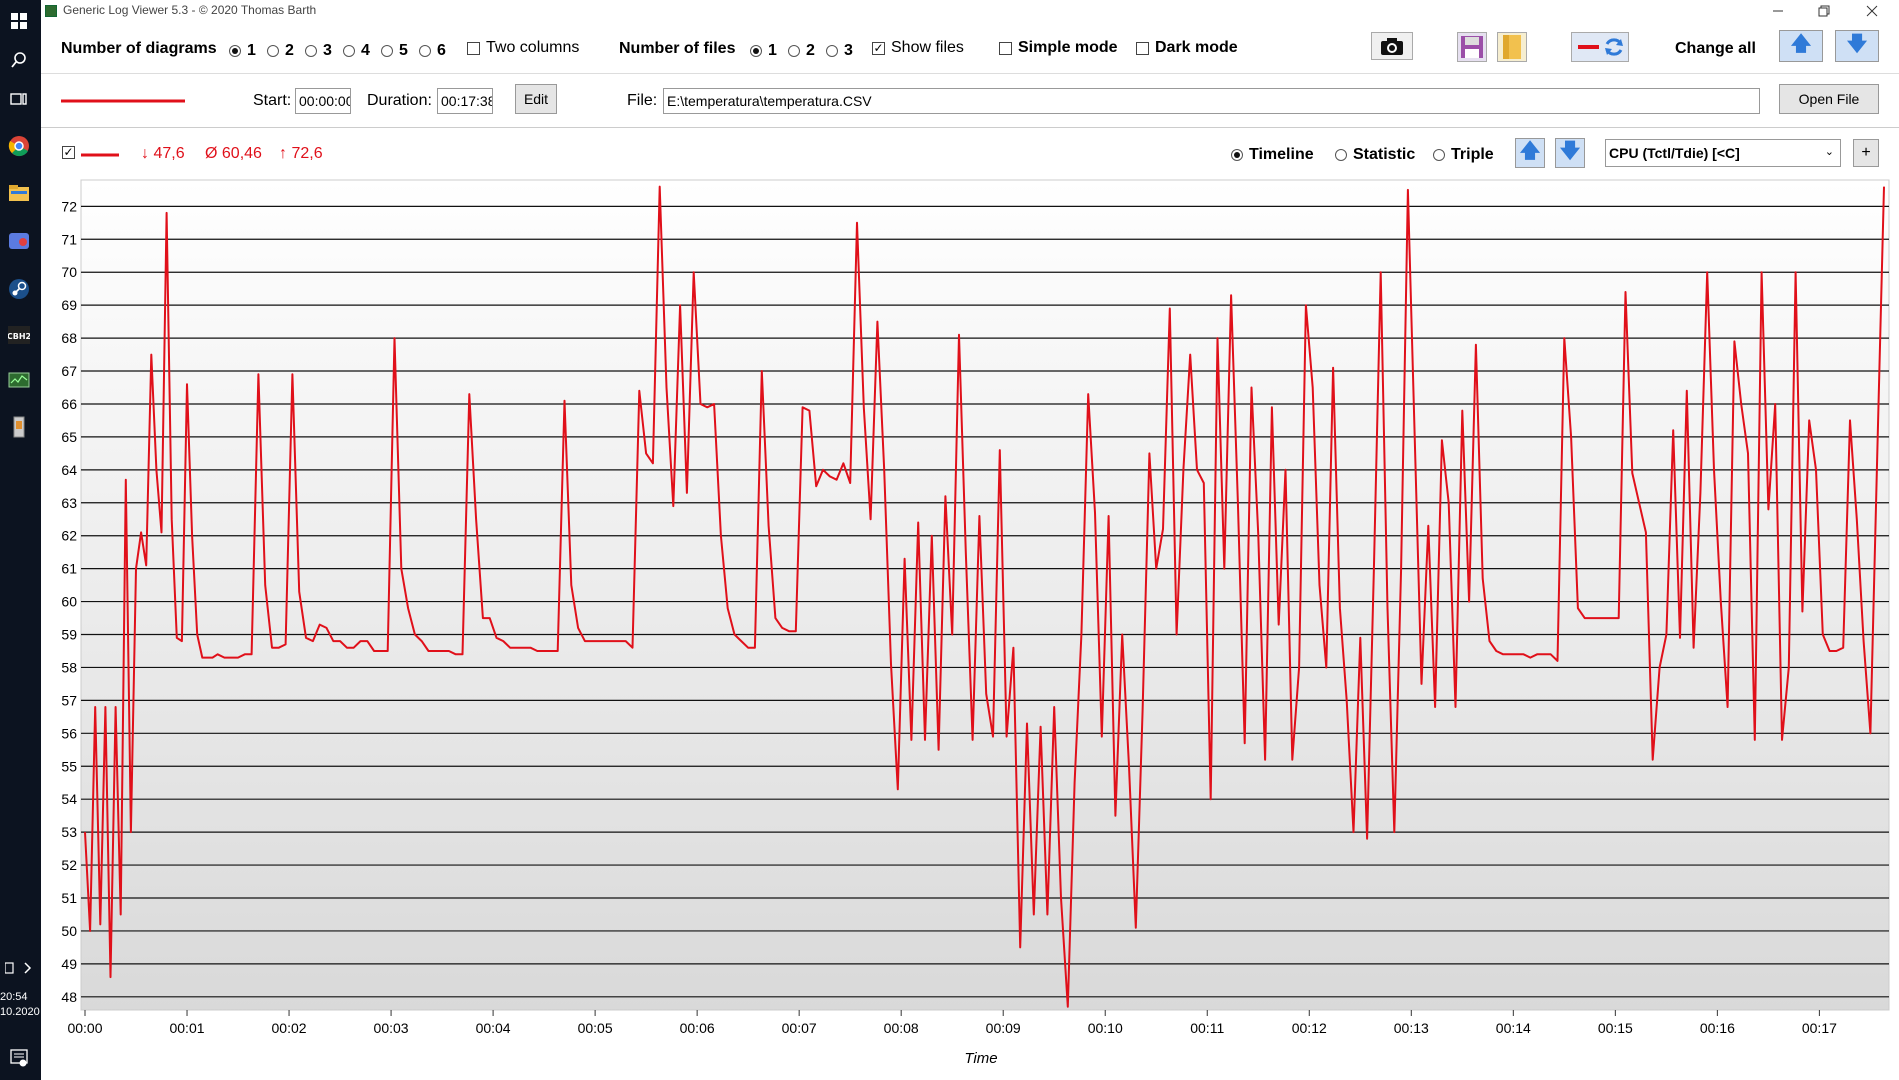 This screenshot has width=1899, height=1080. Describe the element at coordinates (123, 101) in the screenshot. I see `line-style-preview` at that location.